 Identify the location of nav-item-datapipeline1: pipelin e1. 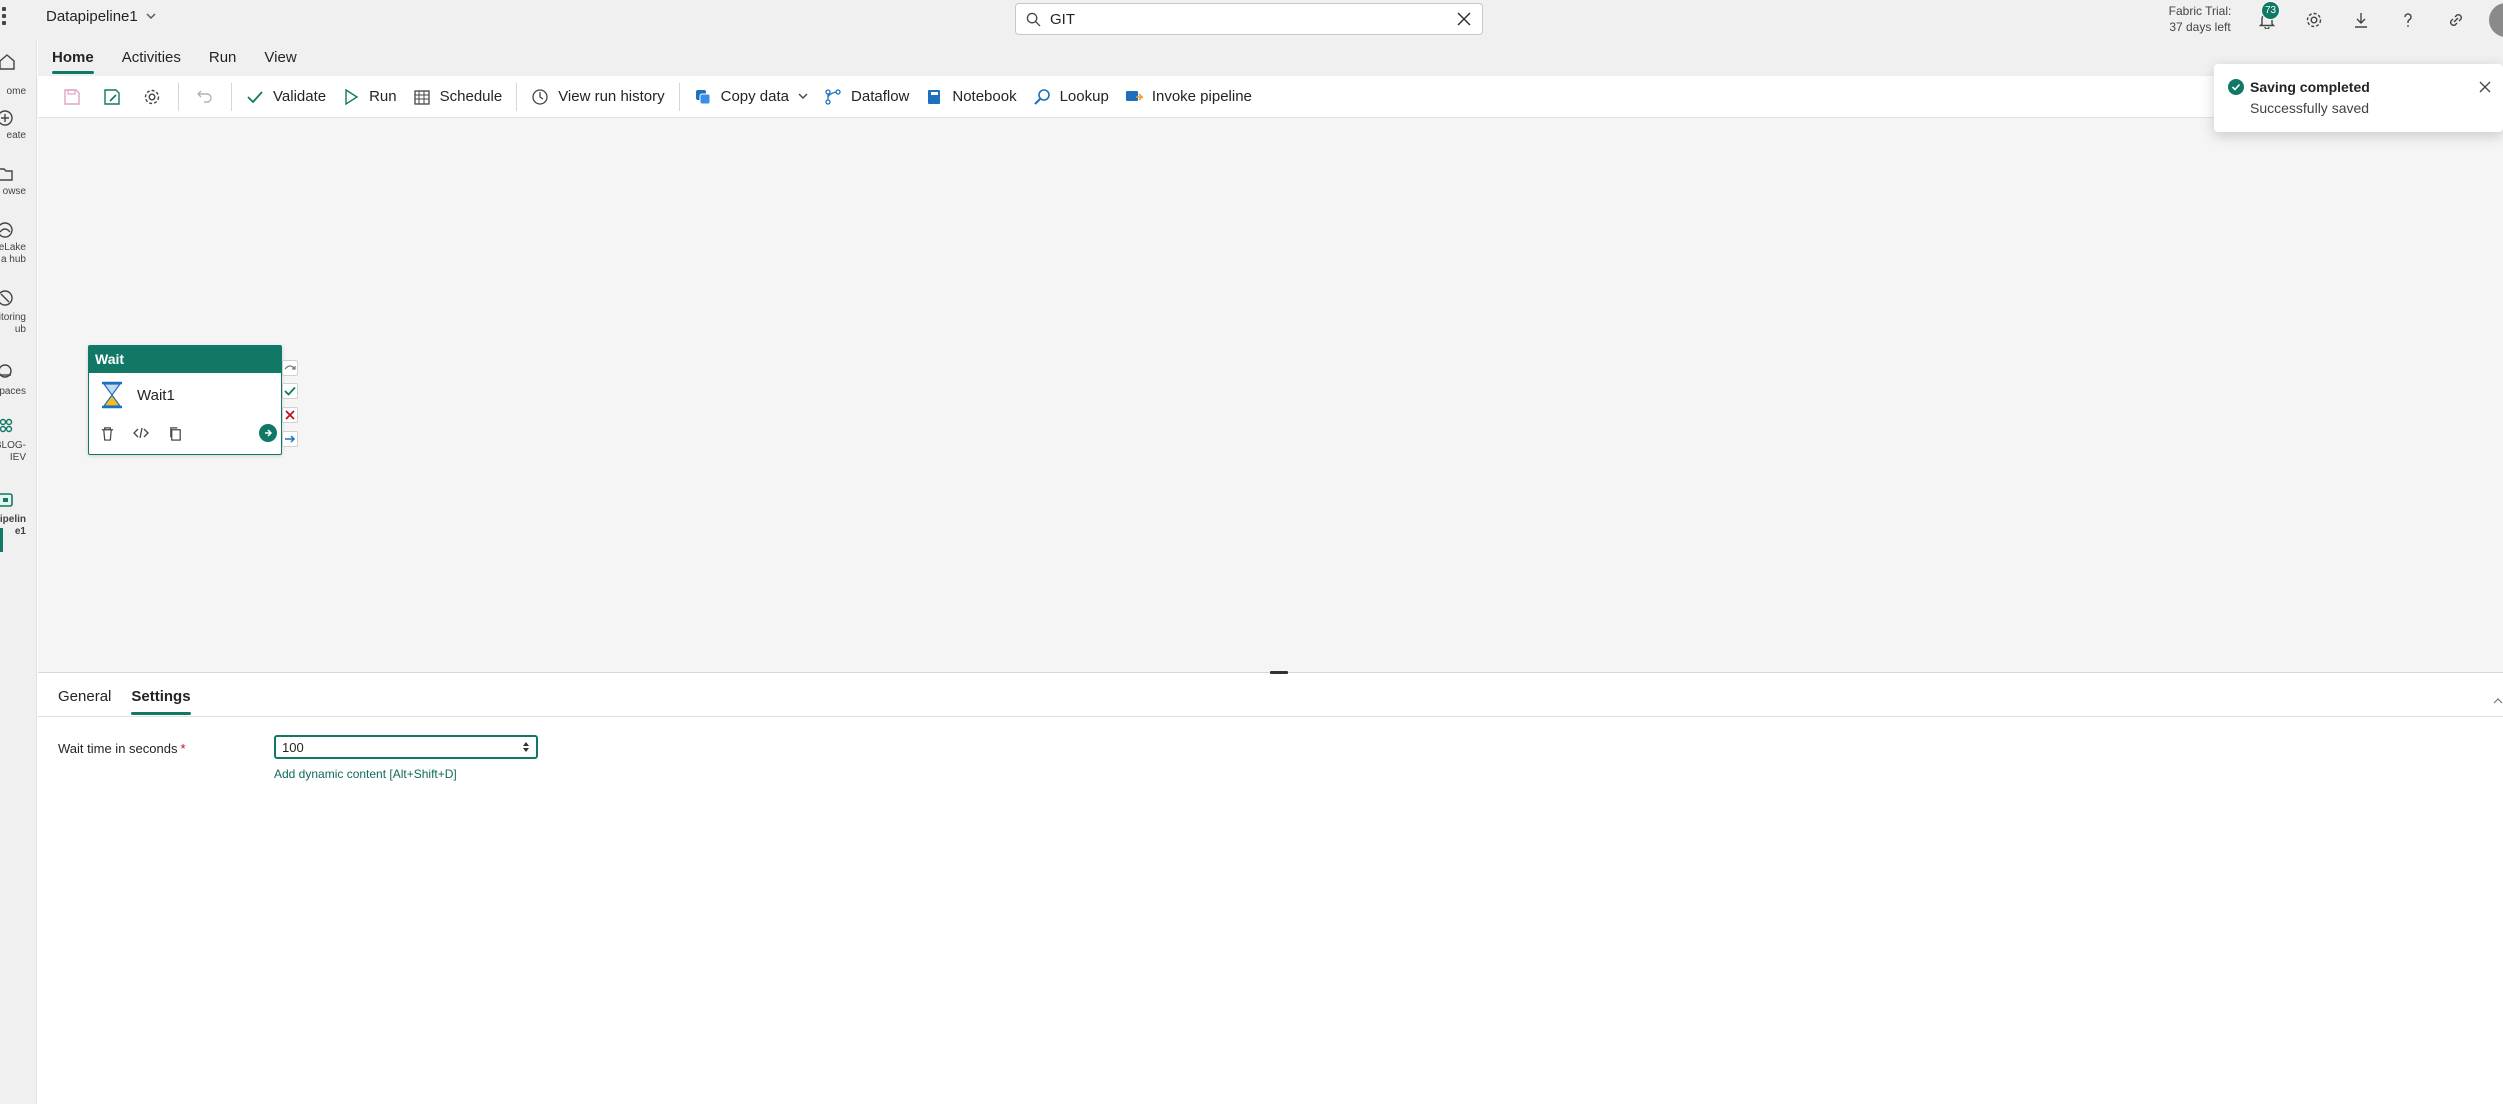
(18, 520).